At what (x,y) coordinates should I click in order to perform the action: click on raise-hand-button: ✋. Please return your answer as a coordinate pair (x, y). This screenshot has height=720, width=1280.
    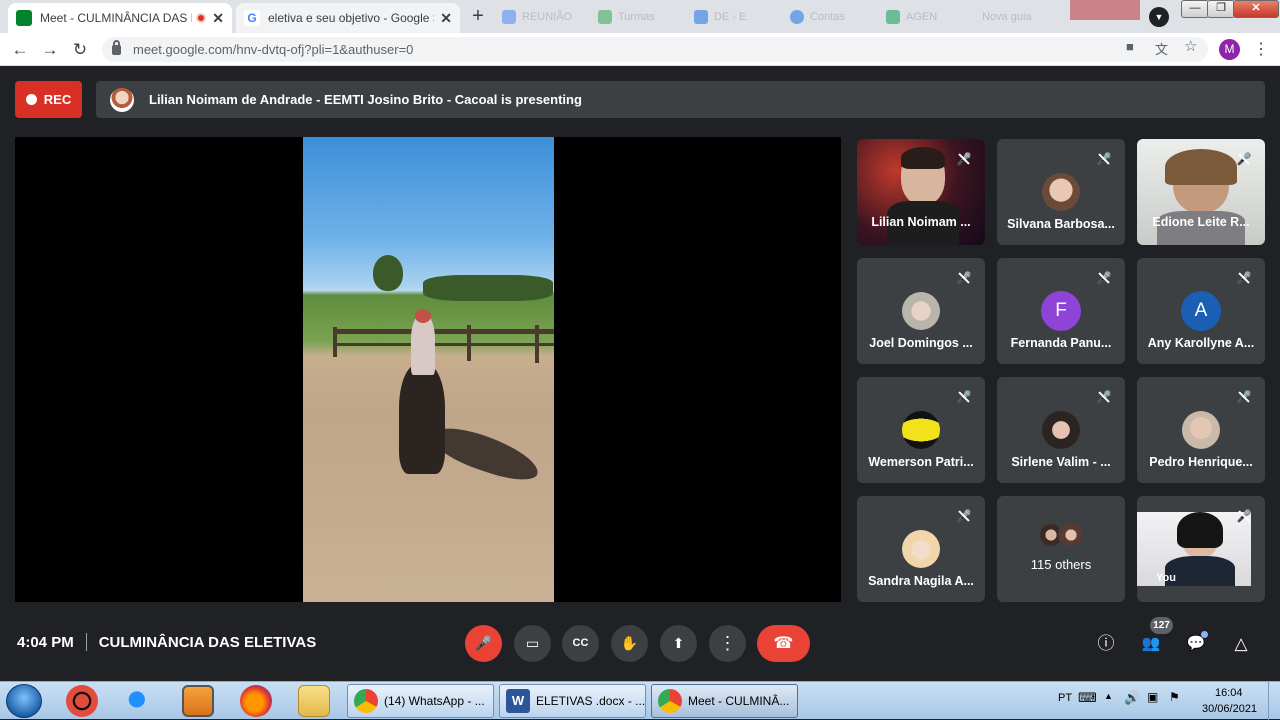
    Looking at the image, I should click on (629, 643).